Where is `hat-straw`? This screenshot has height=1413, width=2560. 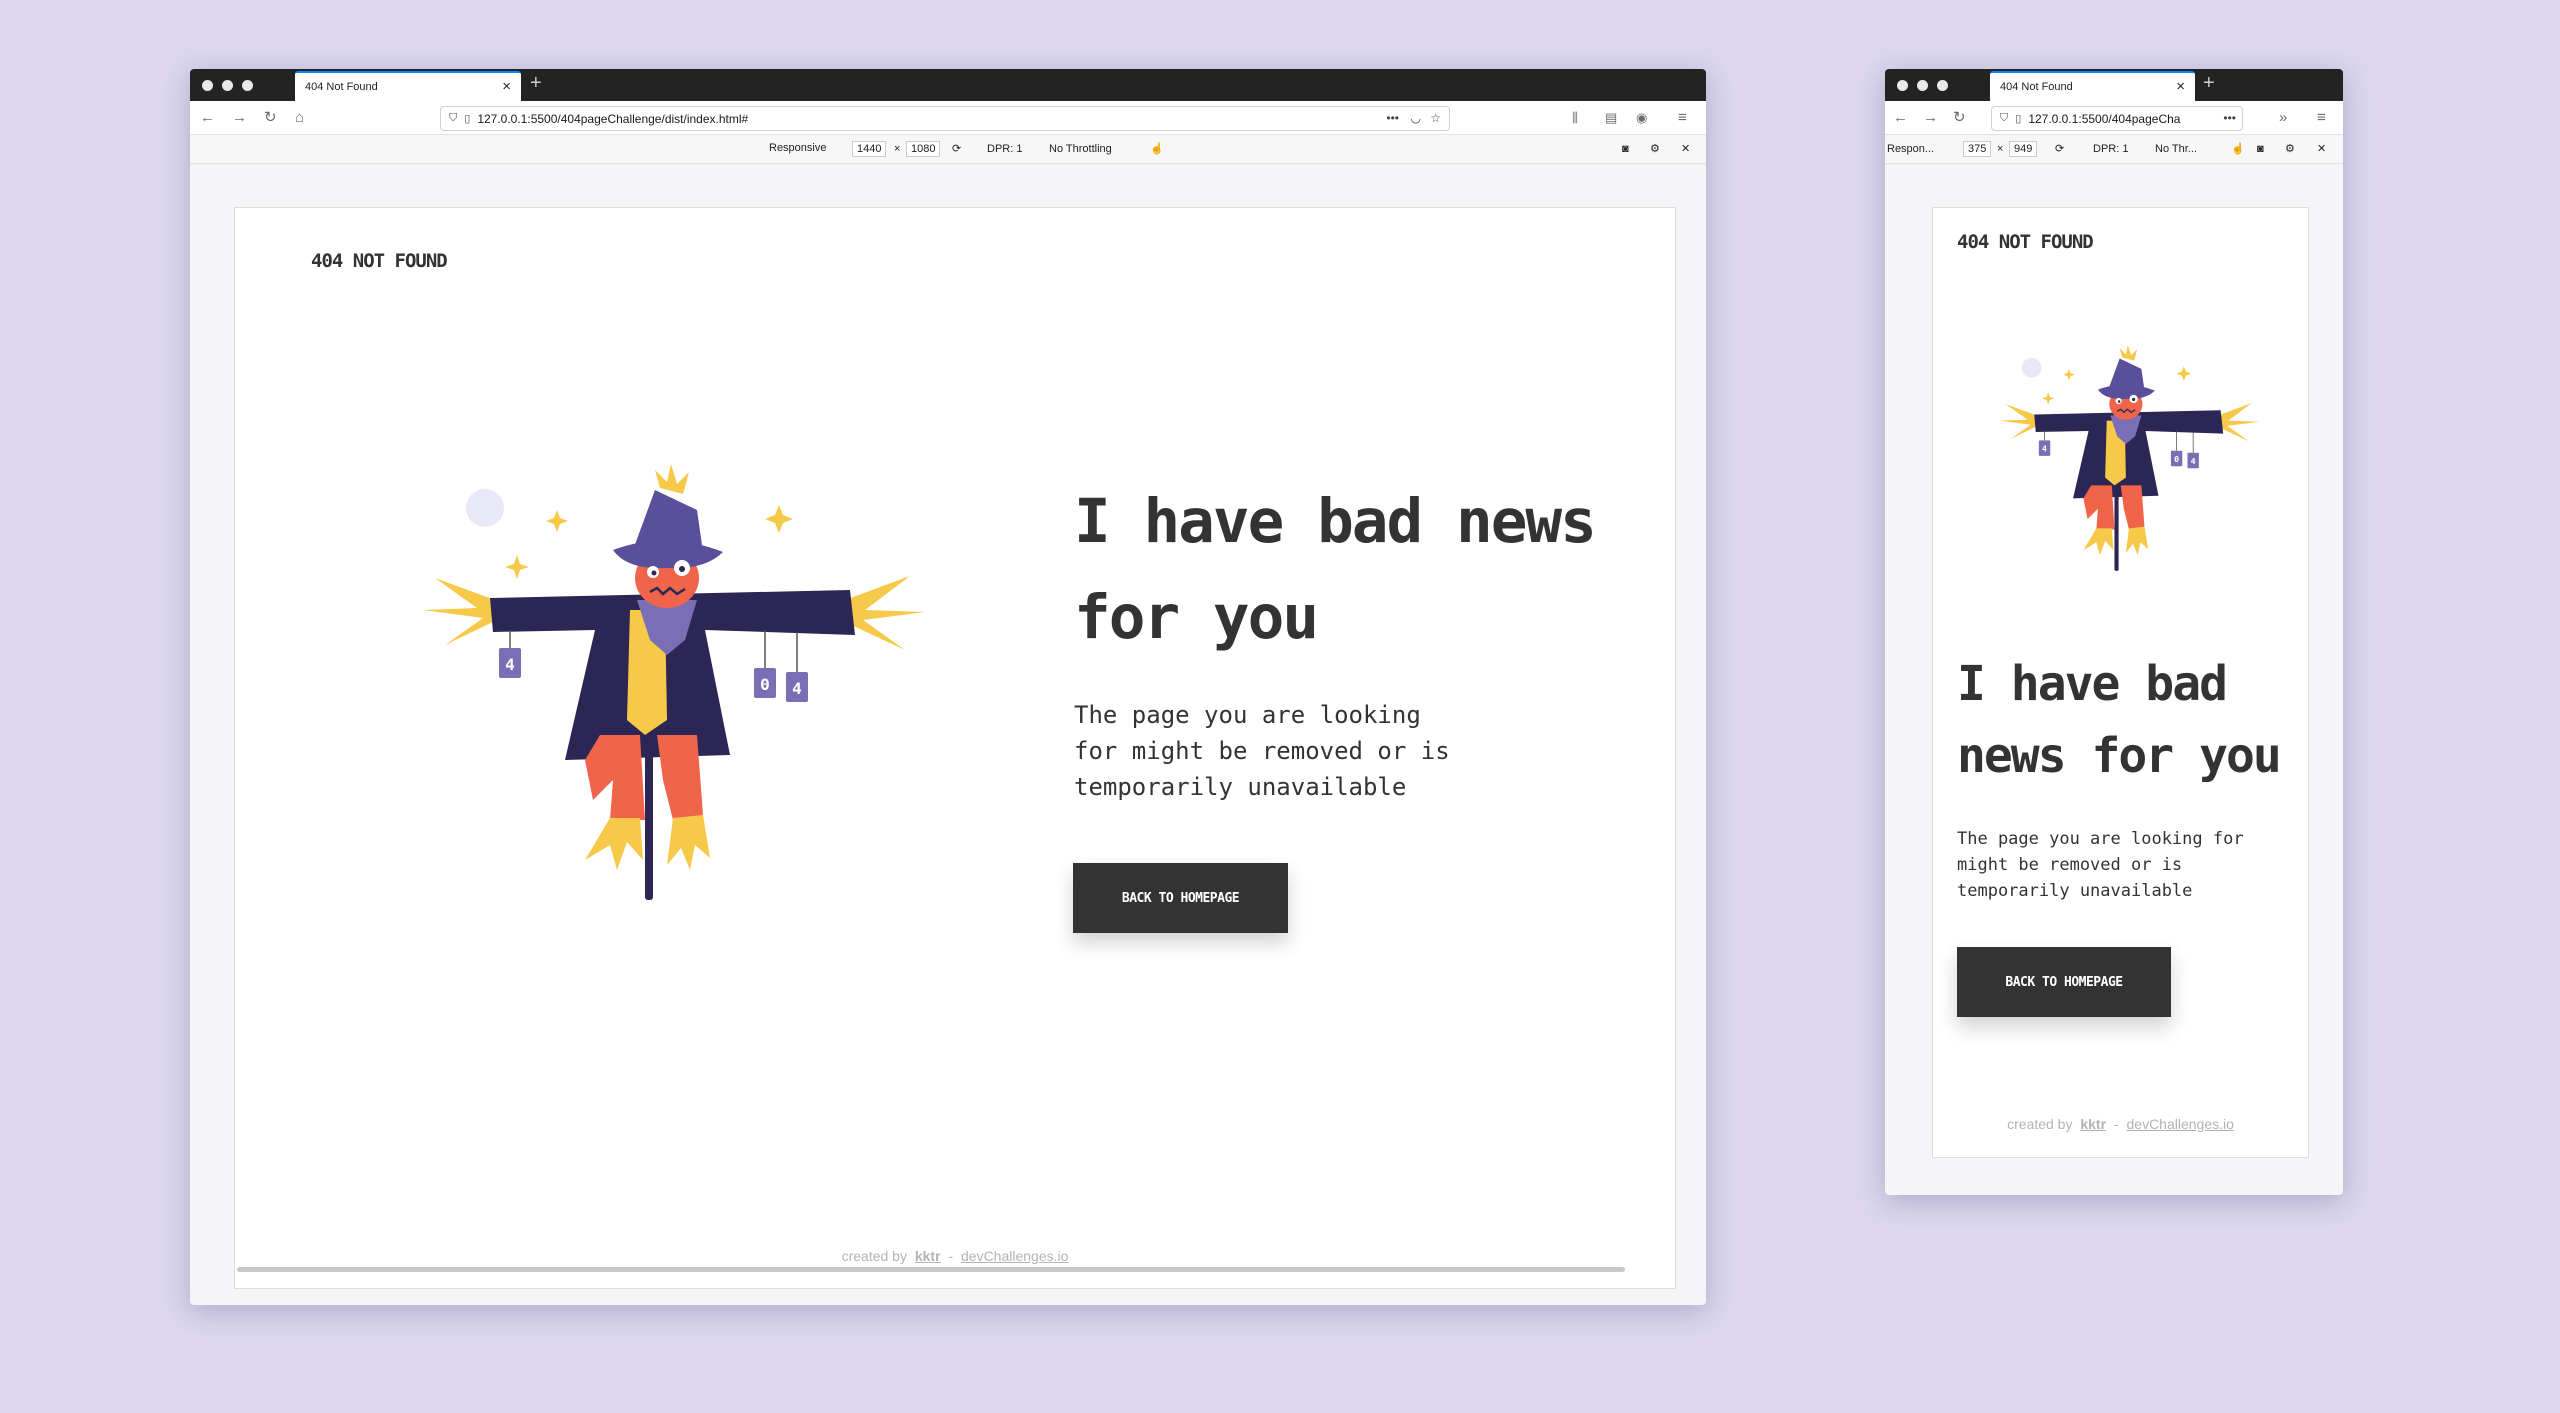
hat-straw is located at coordinates (672, 479).